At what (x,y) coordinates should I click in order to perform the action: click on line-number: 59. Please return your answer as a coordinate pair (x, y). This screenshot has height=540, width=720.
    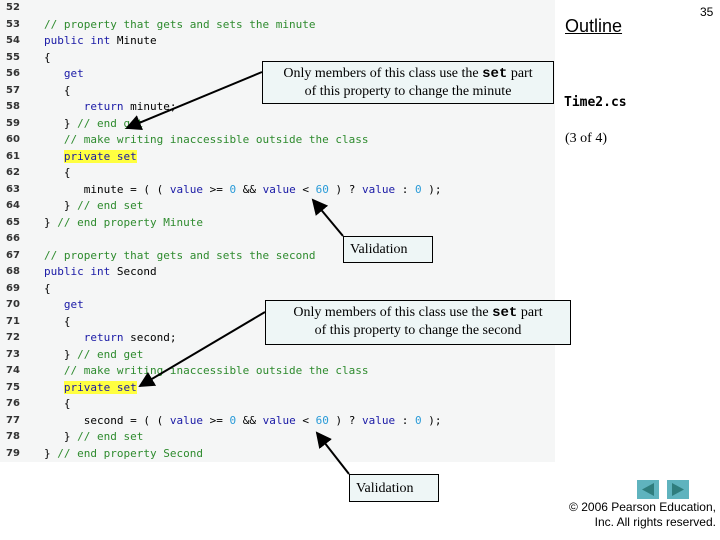
    Looking at the image, I should click on (13, 123).